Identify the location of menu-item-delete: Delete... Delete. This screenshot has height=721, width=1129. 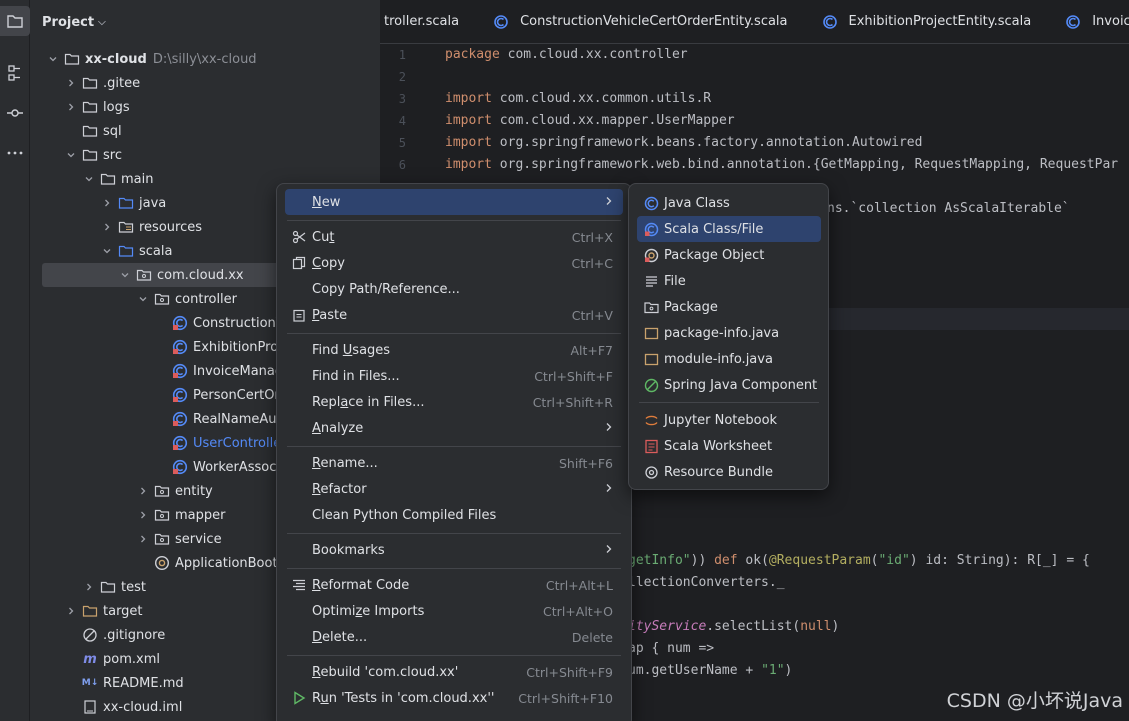
(454, 637).